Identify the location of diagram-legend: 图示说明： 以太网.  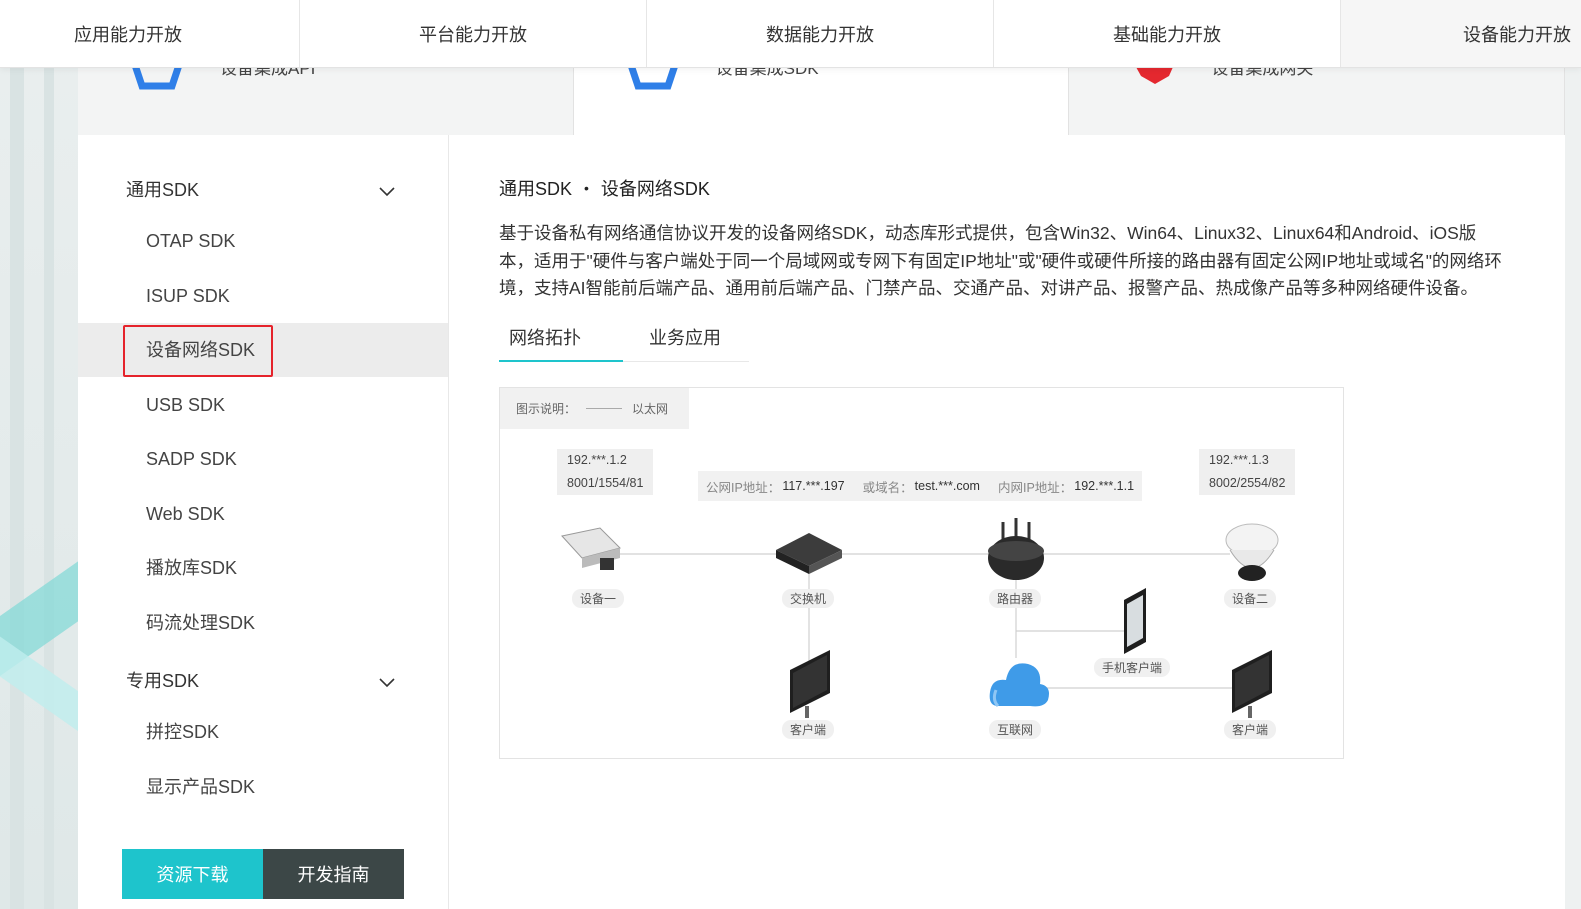
(594, 408).